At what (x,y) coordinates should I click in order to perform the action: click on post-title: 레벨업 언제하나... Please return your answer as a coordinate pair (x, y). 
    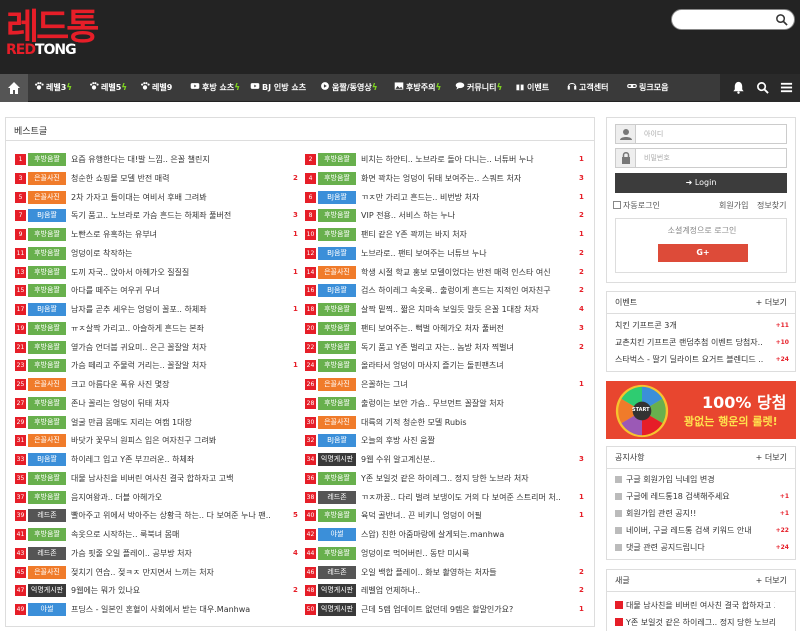
    Looking at the image, I should click on (468, 590).